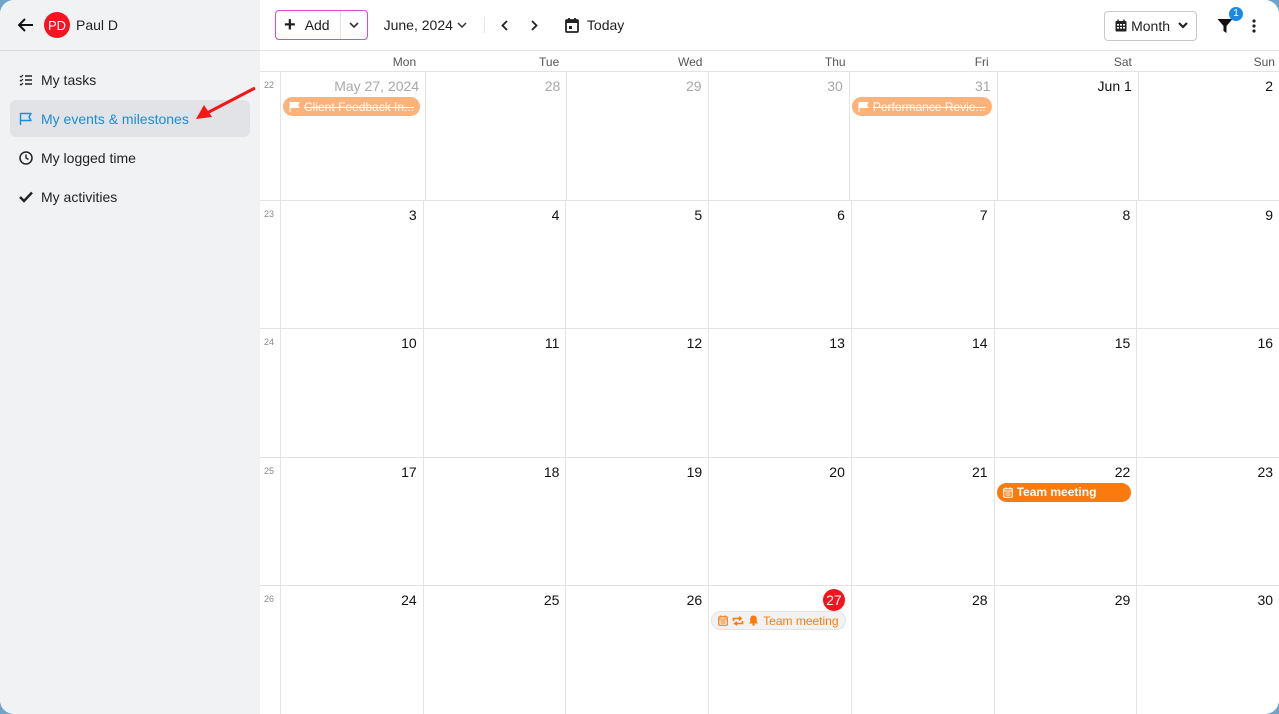 This screenshot has width=1279, height=714. Describe the element at coordinates (270, 521) in the screenshot. I see `week-number: 25` at that location.